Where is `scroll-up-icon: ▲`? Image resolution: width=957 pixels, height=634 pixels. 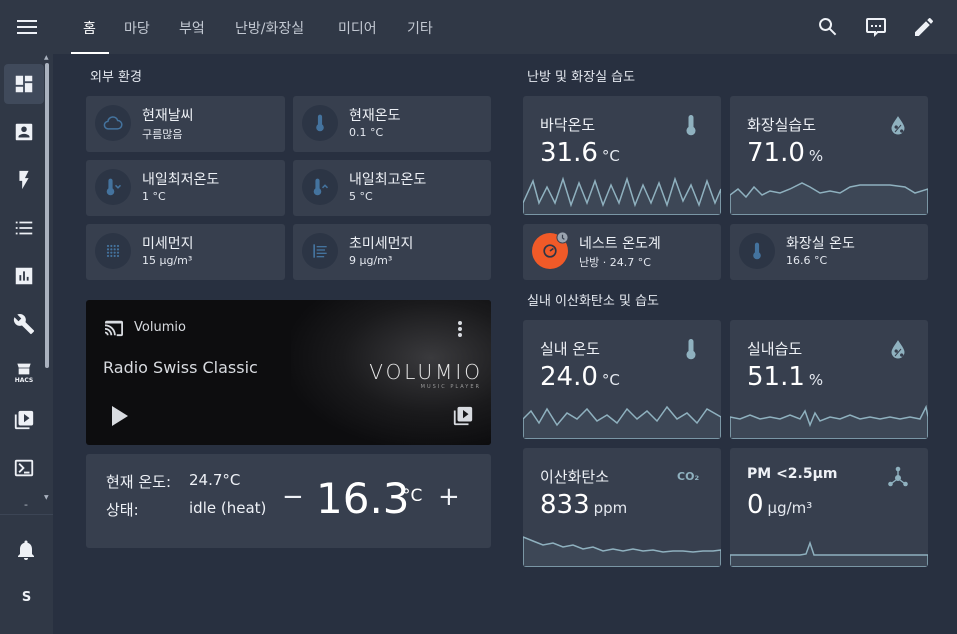
scroll-up-icon: ▲ is located at coordinates (46, 57).